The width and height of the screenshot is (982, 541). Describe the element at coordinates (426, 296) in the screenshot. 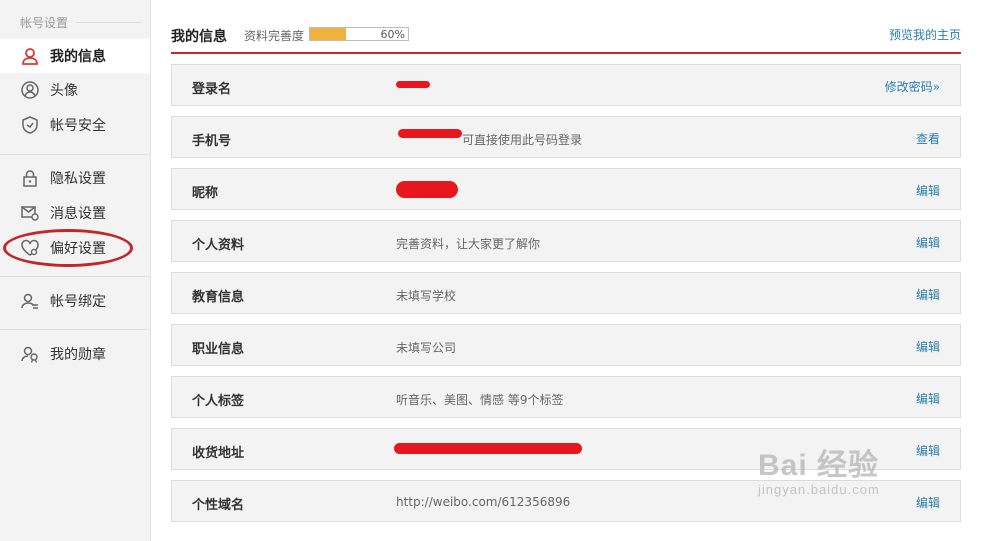

I see `row-value: 未填写学校` at that location.